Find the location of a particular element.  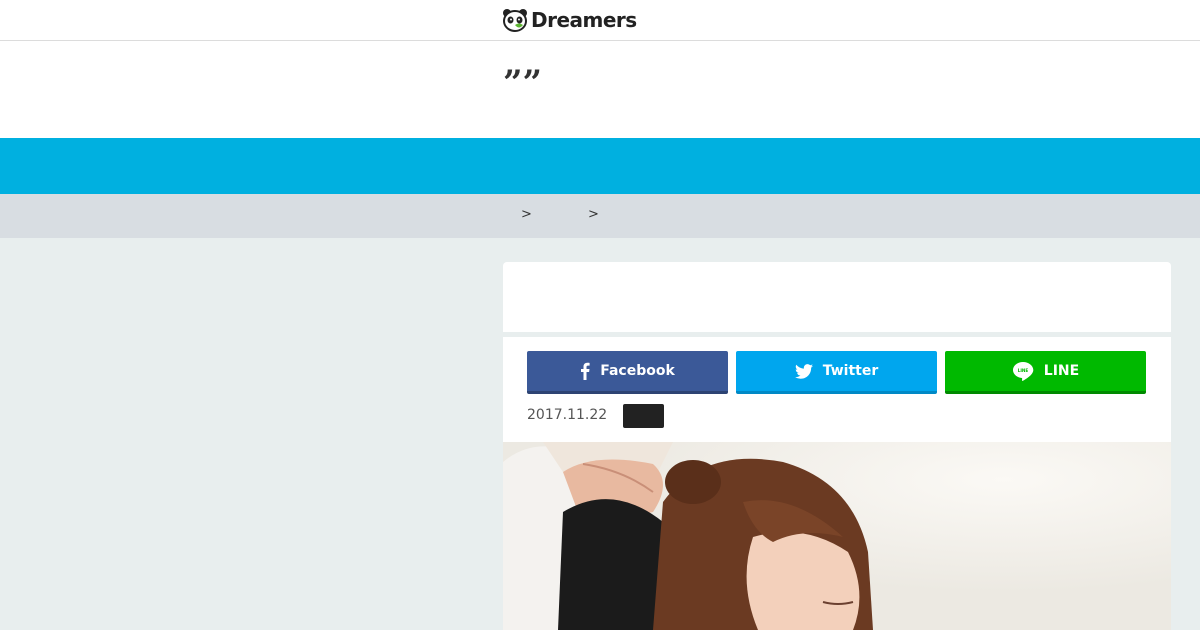

logo-text: Dreamers is located at coordinates (584, 20).